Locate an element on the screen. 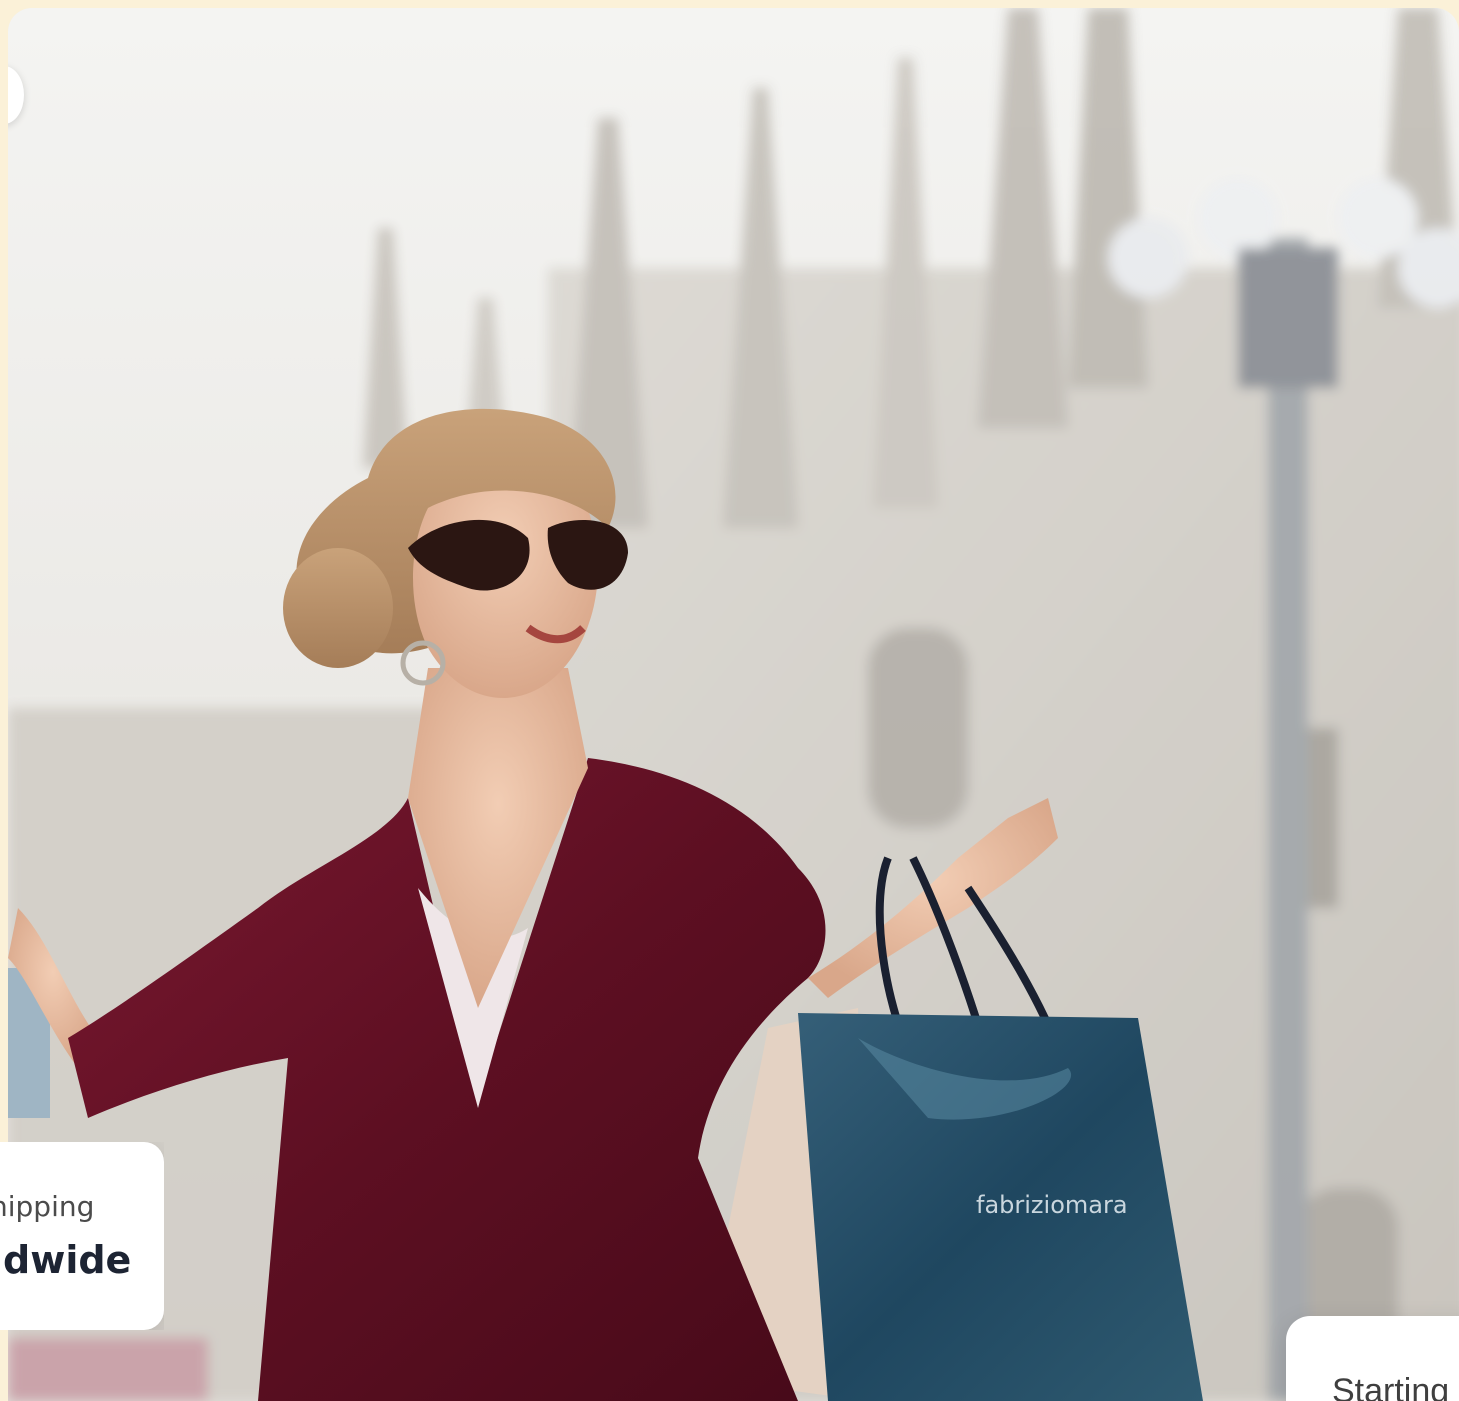 The width and height of the screenshot is (1459, 1401). price-card-label: Starting is located at coordinates (1391, 1386).